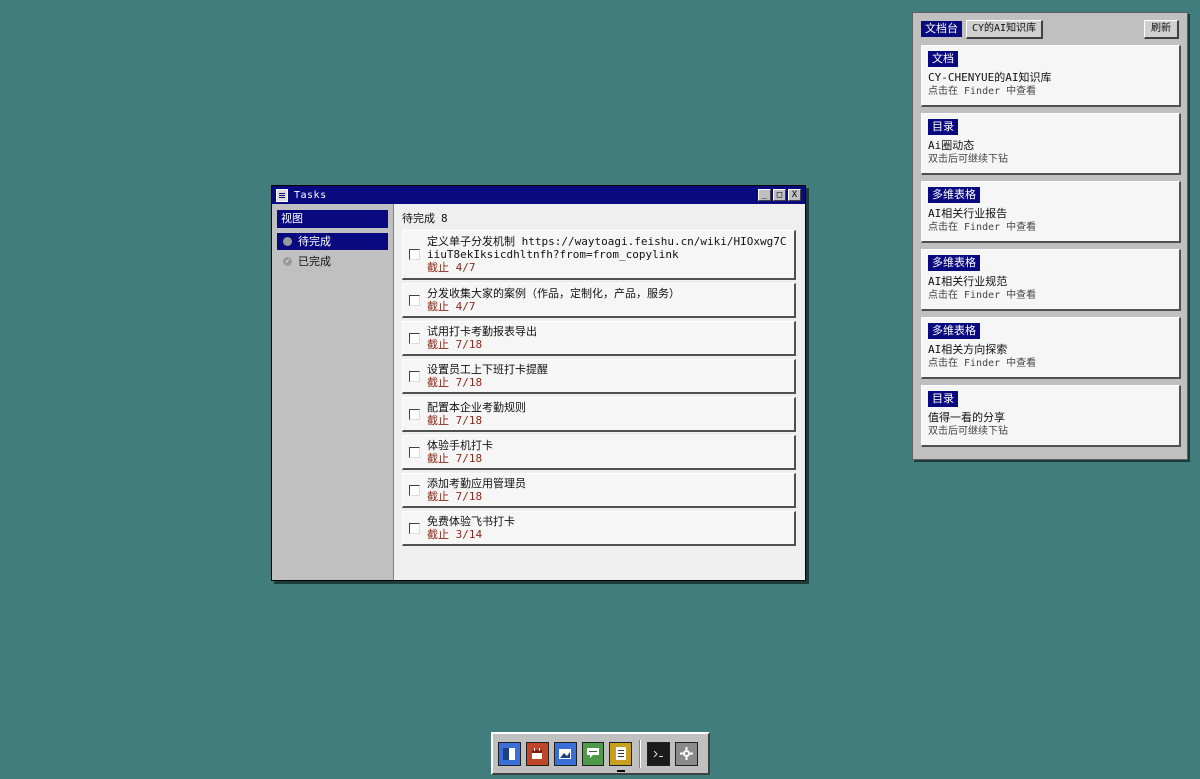 This screenshot has height=779, width=1200. I want to click on heading-label: 待完成, so click(418, 218).